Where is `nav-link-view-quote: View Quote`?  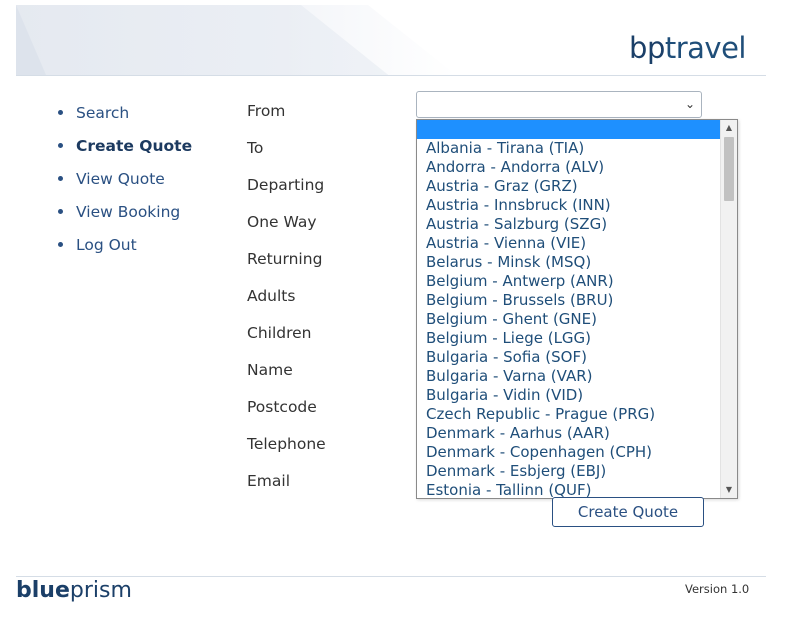 nav-link-view-quote: View Quote is located at coordinates (120, 179).